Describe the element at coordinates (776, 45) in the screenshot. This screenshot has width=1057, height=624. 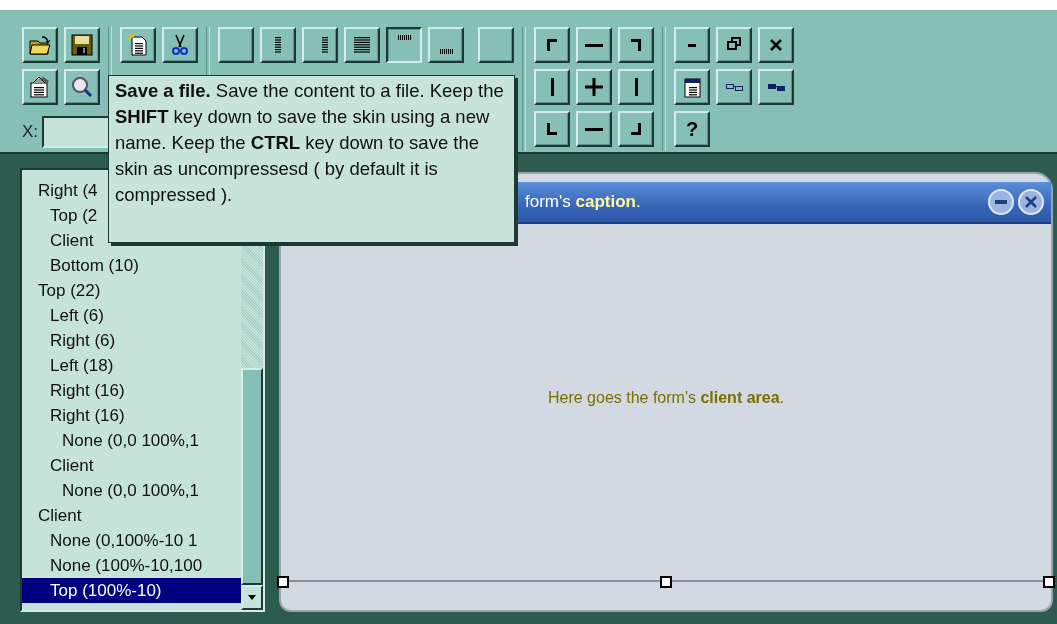
I see `close-button` at that location.